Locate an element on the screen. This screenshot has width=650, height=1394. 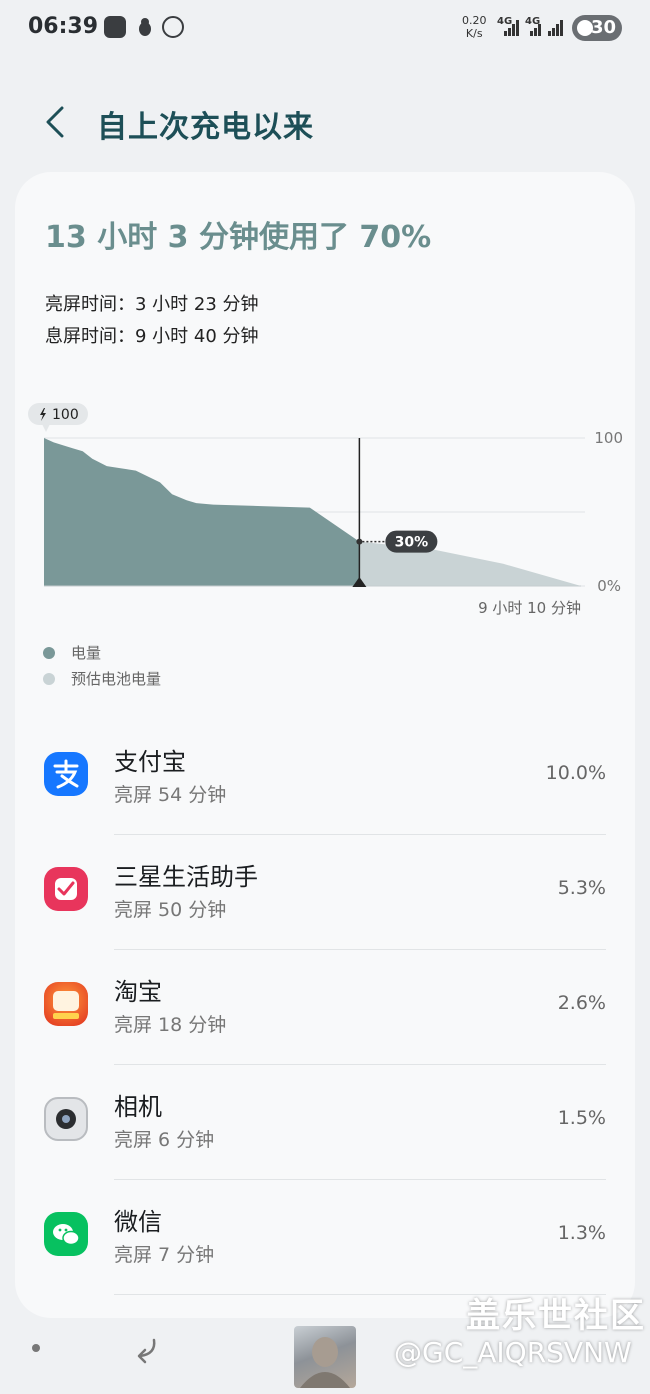
penguin-icon is located at coordinates (145, 27).